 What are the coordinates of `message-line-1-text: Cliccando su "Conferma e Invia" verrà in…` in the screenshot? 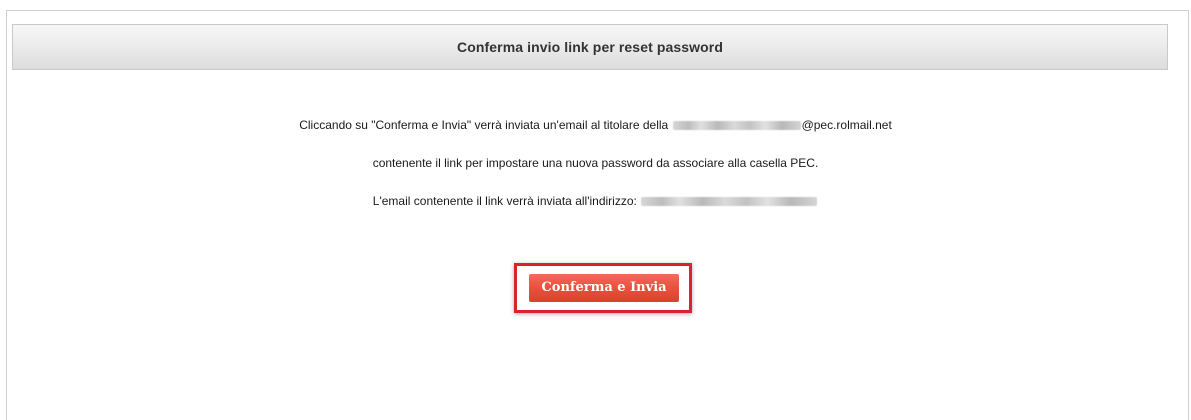 It's located at (484, 125).